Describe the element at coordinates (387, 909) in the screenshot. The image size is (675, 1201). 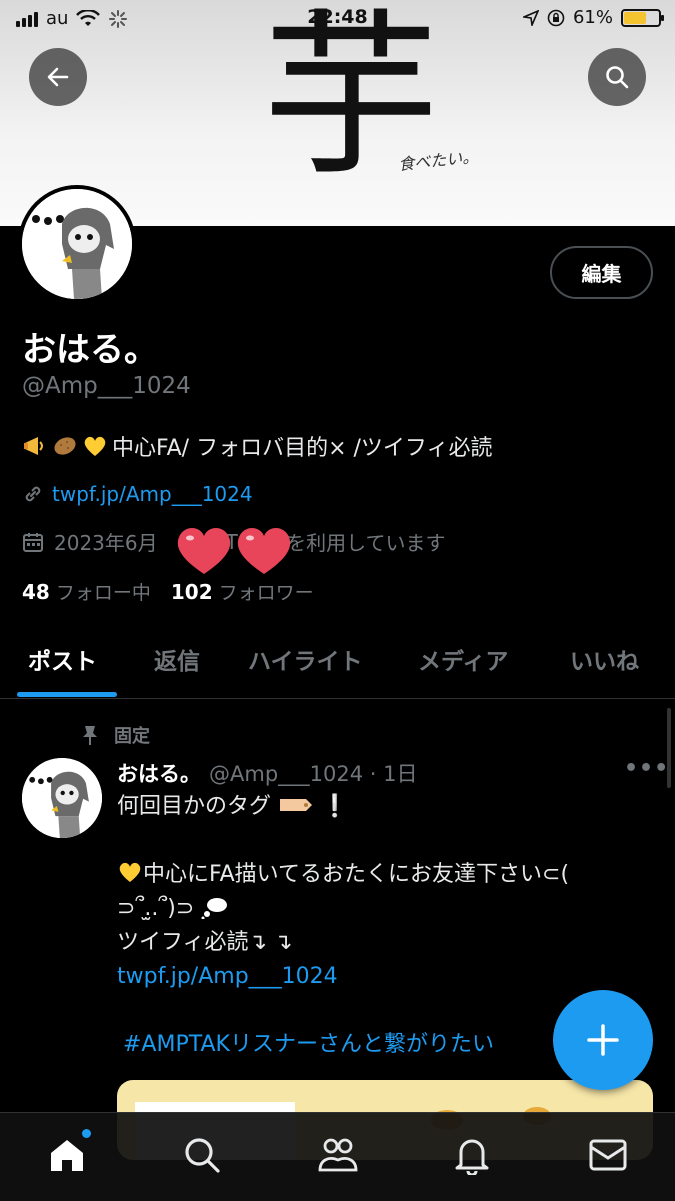
I see `post-line: ⊃՞.̫.՞)⊃` at that location.